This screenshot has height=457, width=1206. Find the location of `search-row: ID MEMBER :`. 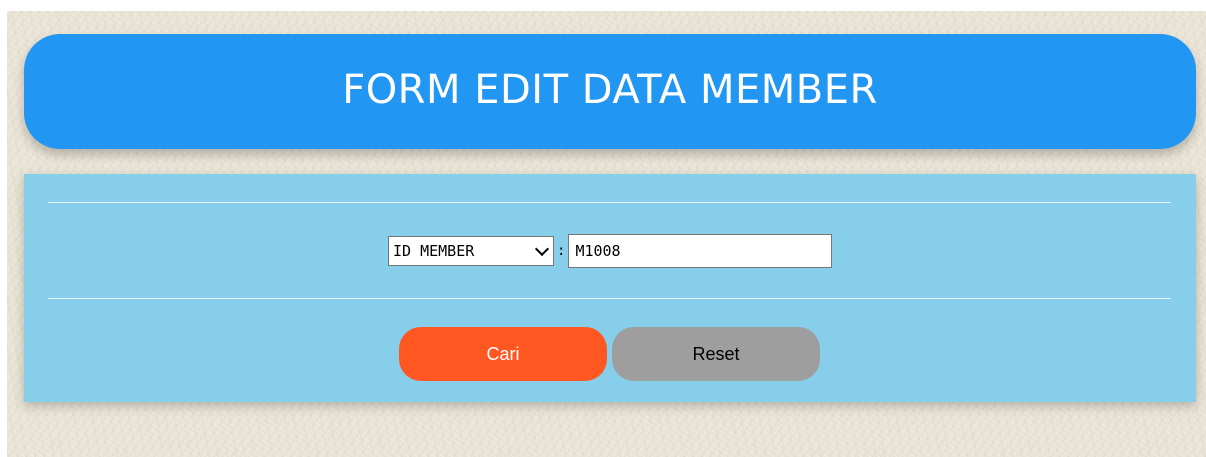

search-row: ID MEMBER : is located at coordinates (610, 251).